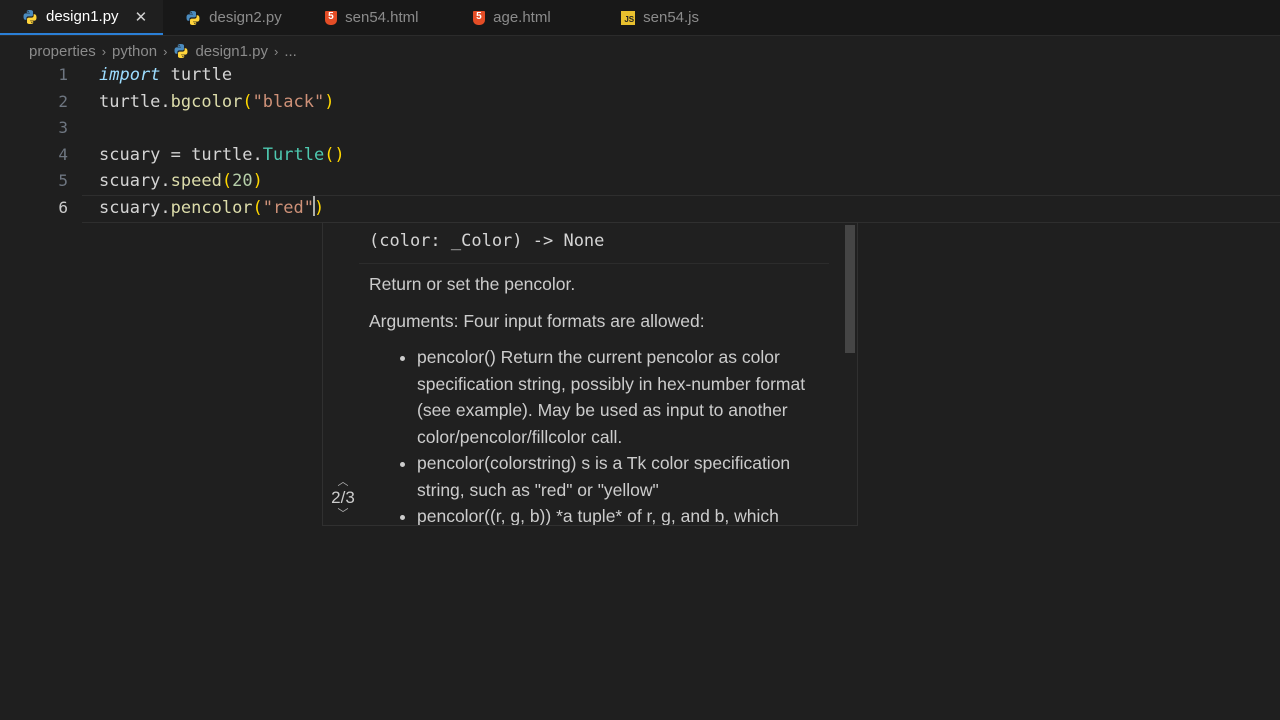 The width and height of the screenshot is (1280, 720). Describe the element at coordinates (640, 75) in the screenshot. I see `code-line: 1 import turtle` at that location.